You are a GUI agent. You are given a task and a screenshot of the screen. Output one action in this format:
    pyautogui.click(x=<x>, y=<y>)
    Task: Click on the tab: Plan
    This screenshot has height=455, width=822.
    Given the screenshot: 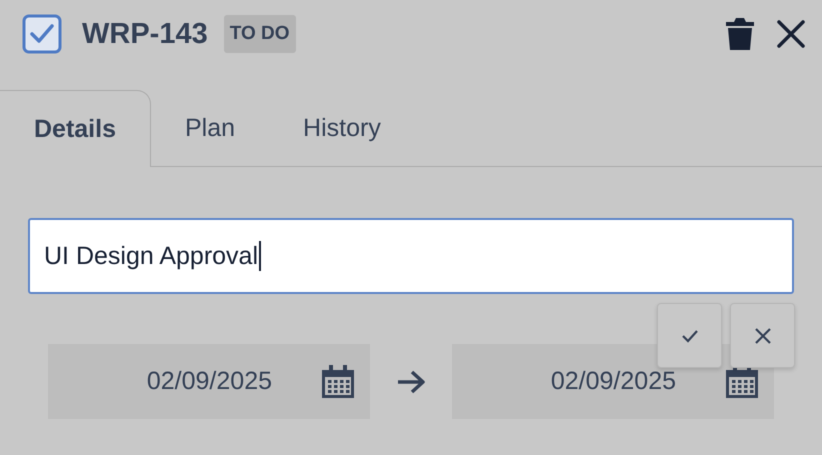 What is the action you would take?
    pyautogui.click(x=210, y=128)
    